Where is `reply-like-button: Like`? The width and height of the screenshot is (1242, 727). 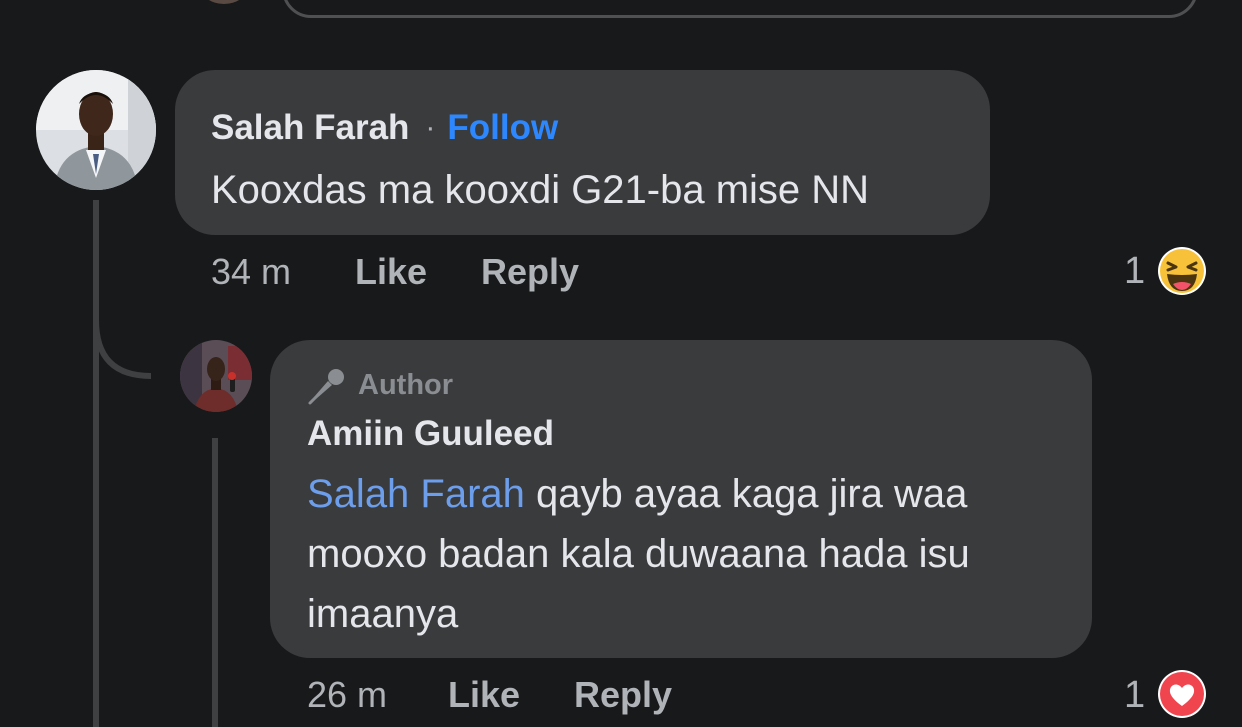 reply-like-button: Like is located at coordinates (484, 695).